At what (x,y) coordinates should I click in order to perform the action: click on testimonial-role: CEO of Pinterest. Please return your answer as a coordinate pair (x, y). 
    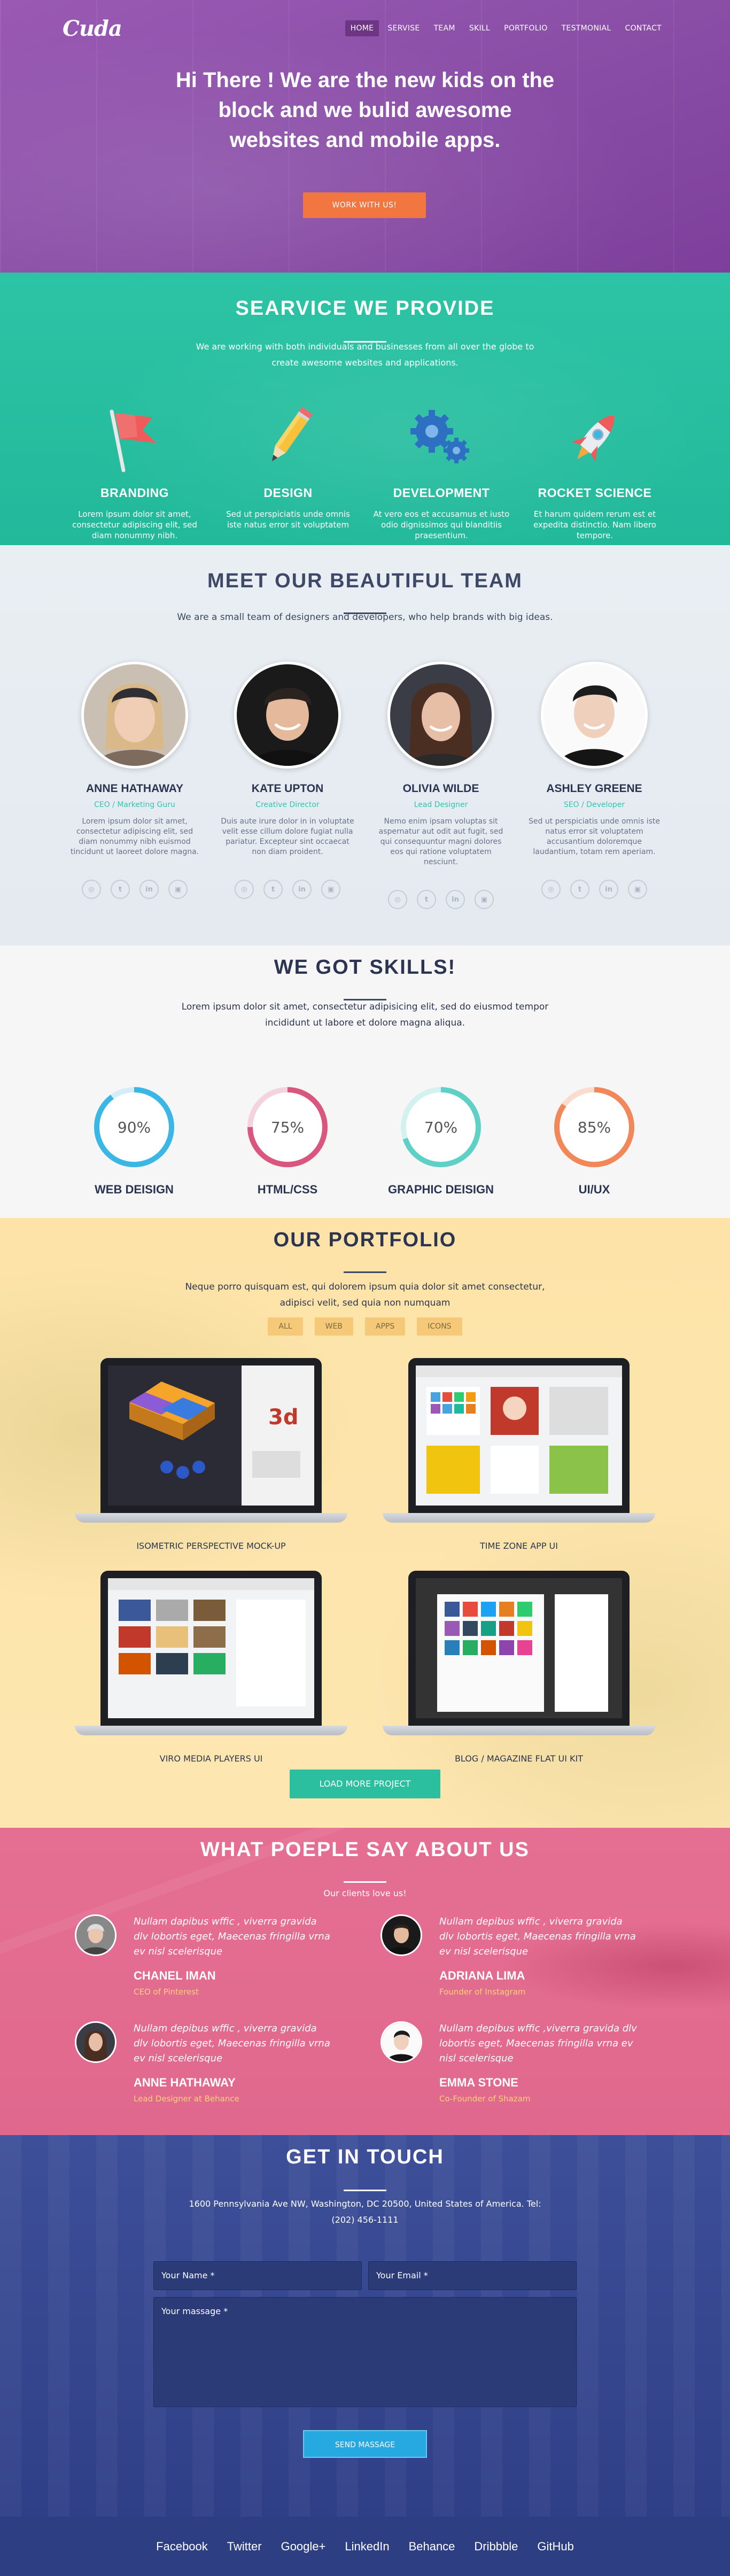
    Looking at the image, I should click on (166, 1992).